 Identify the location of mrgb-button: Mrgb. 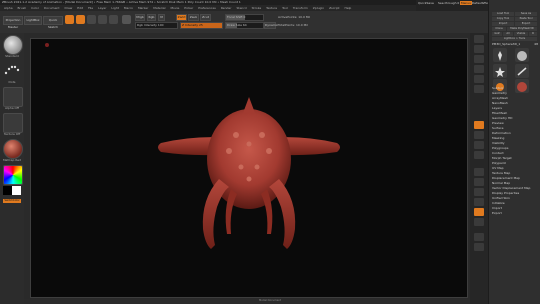
(140, 17).